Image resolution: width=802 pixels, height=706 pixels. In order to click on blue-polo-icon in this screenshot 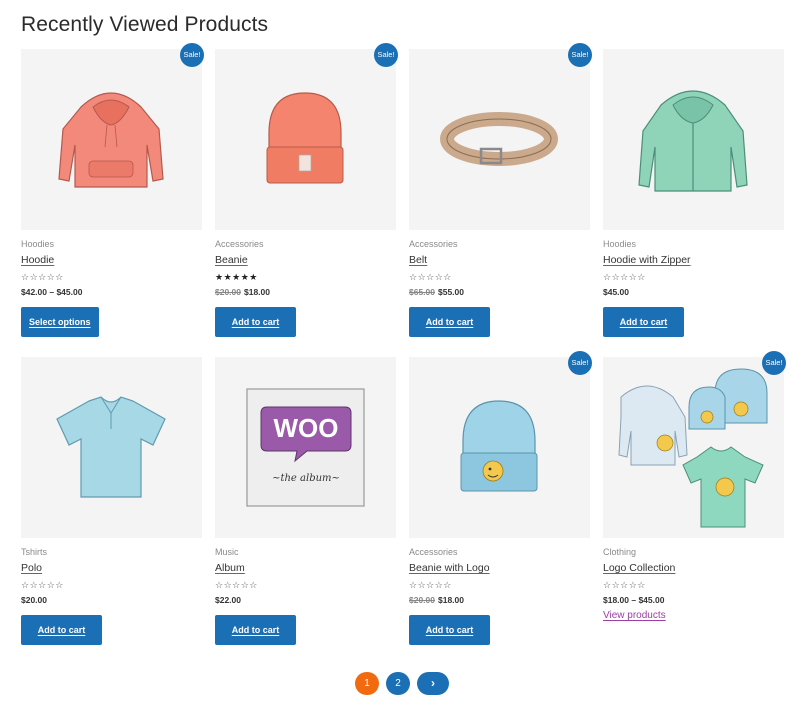, I will do `click(111, 447)`.